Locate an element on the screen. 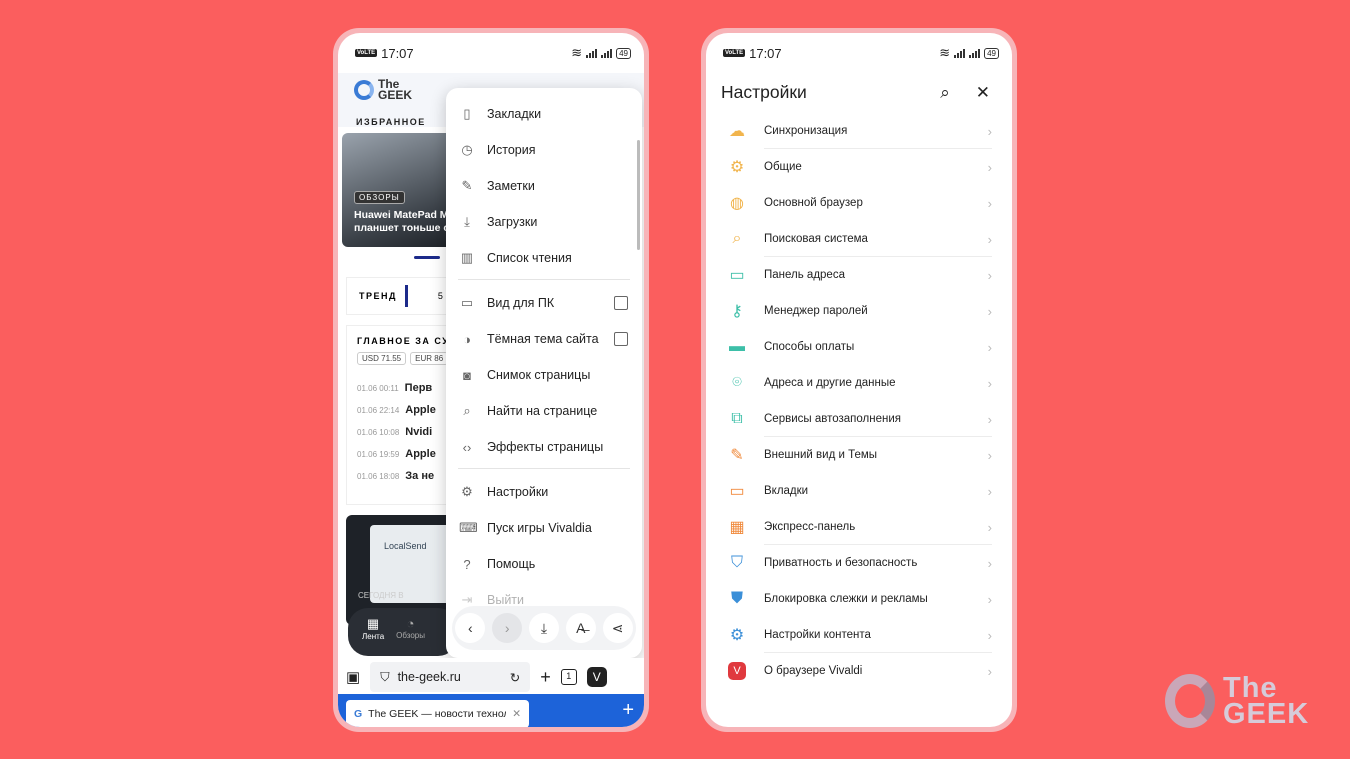 Image resolution: width=1350 pixels, height=759 pixels. desktop-view-checkbox is located at coordinates (621, 303).